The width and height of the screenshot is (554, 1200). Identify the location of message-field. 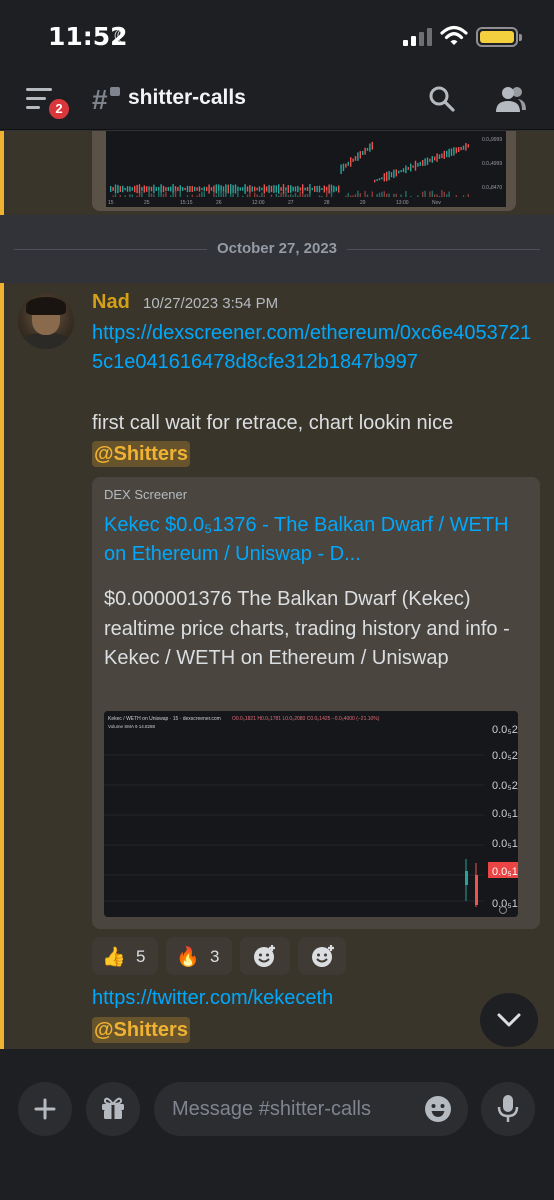
(311, 1109).